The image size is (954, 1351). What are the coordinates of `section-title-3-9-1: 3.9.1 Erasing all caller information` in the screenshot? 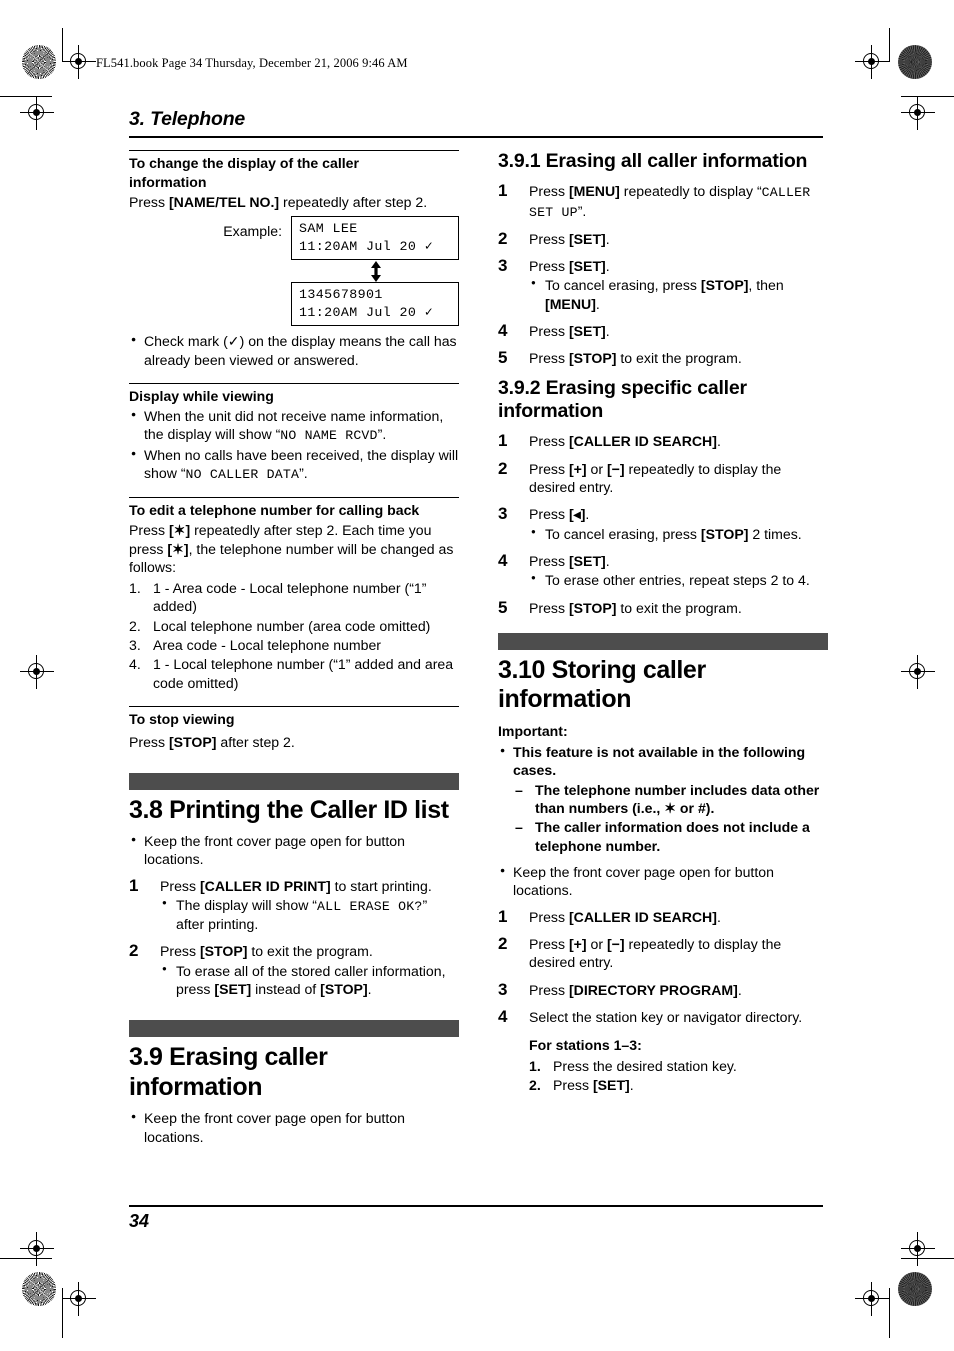 It's located at (653, 161).